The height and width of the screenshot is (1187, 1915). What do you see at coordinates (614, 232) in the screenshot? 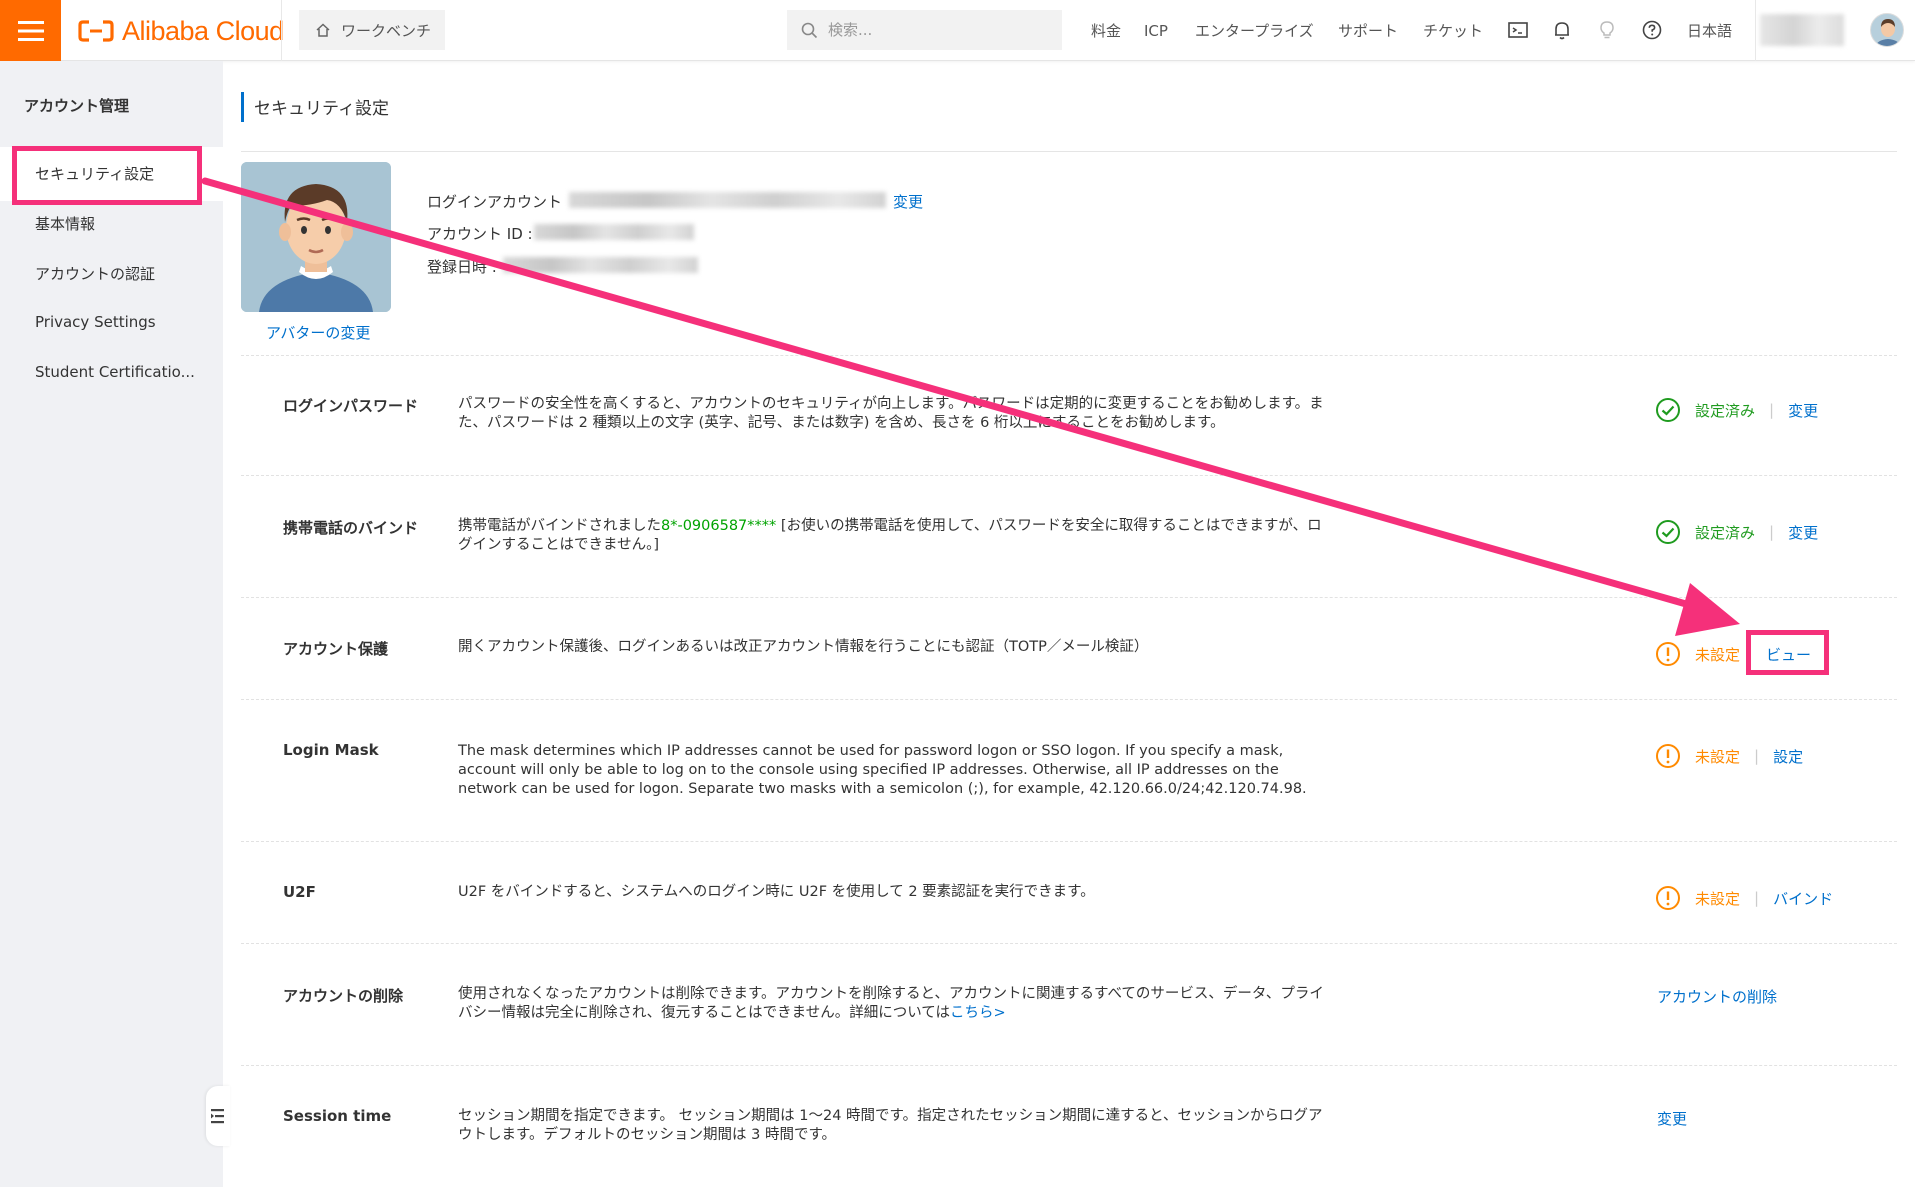
I see `account-id-redacted` at bounding box center [614, 232].